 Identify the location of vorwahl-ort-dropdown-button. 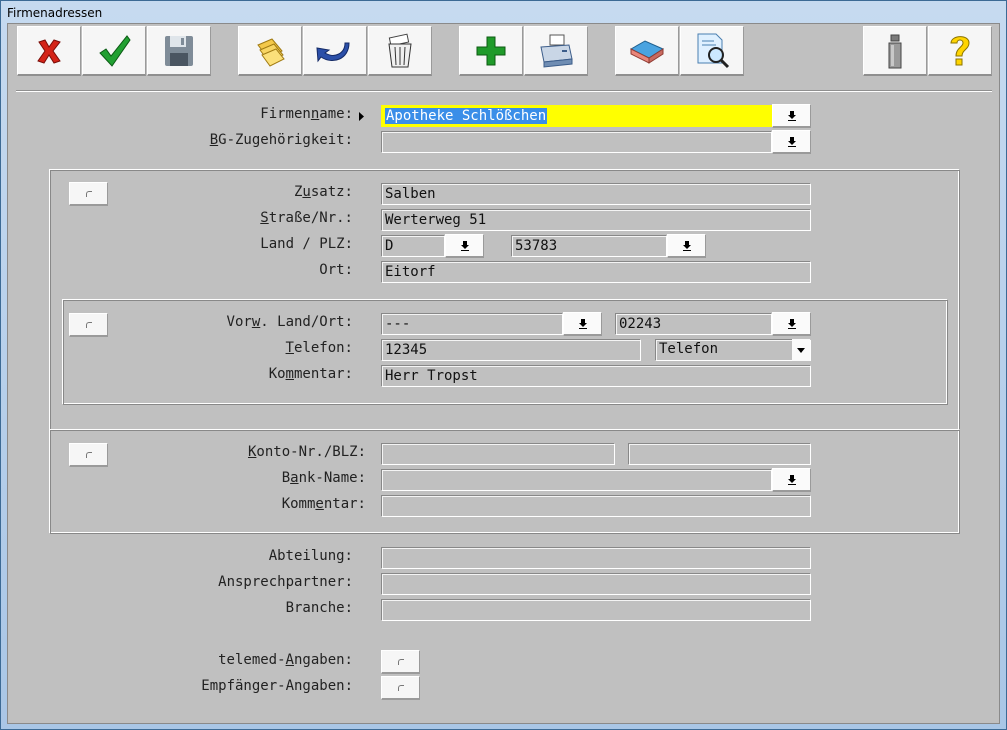
(791, 324).